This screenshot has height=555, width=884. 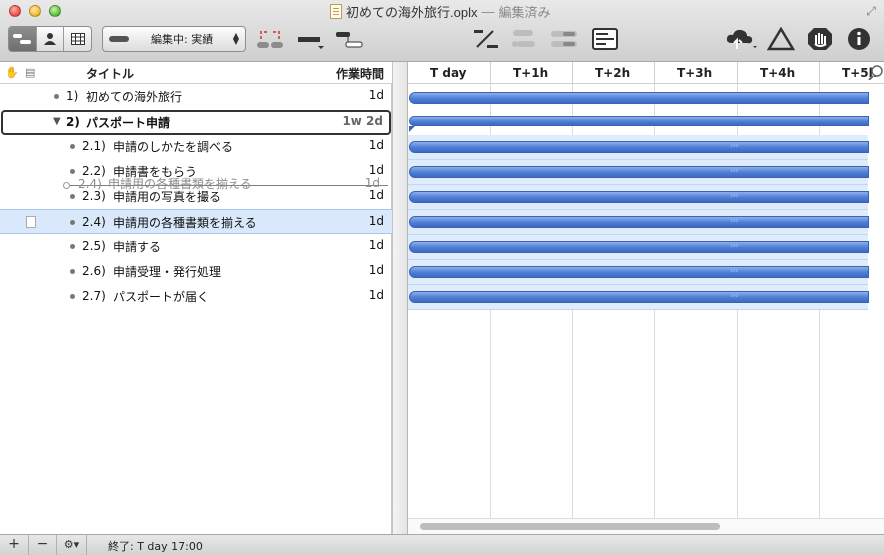 I want to click on level-resources-button, so click(x=781, y=39).